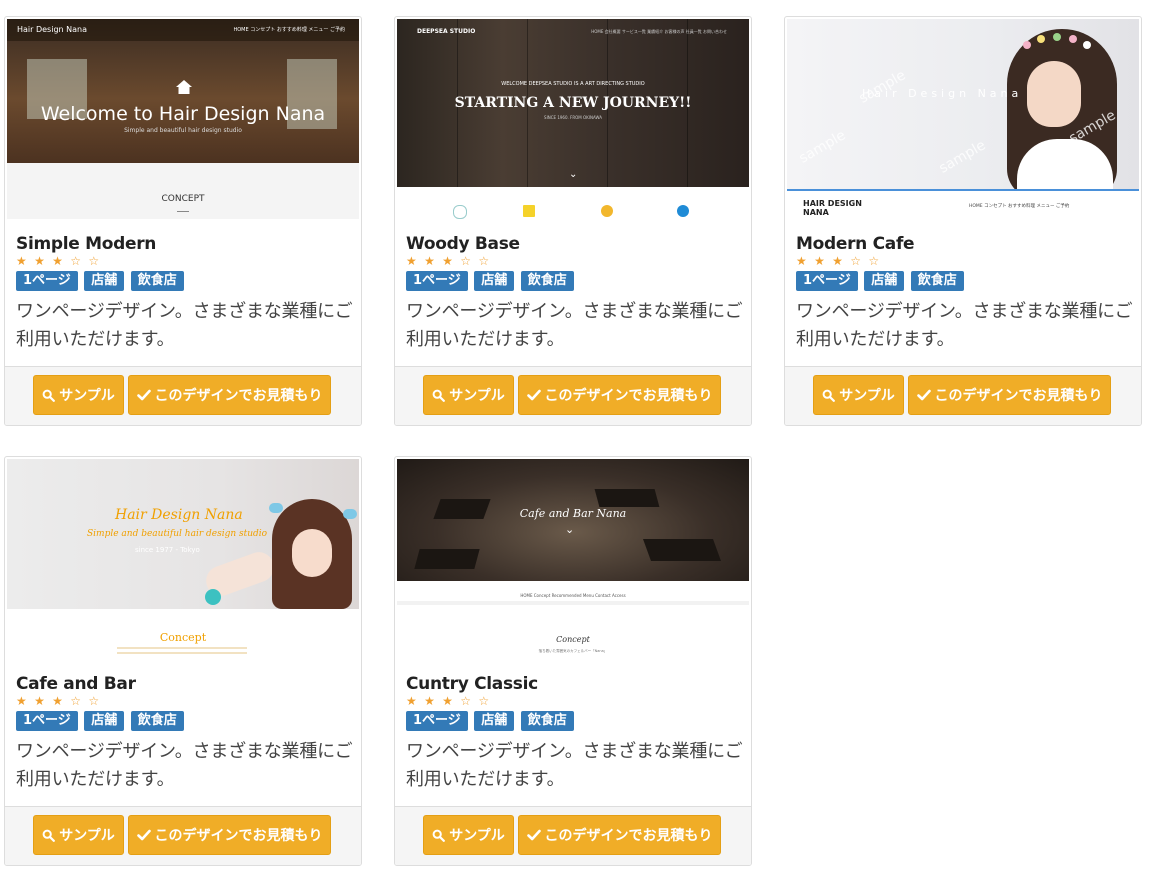  I want to click on thumb-hero-title: Cafe and Bar Nana, so click(573, 513).